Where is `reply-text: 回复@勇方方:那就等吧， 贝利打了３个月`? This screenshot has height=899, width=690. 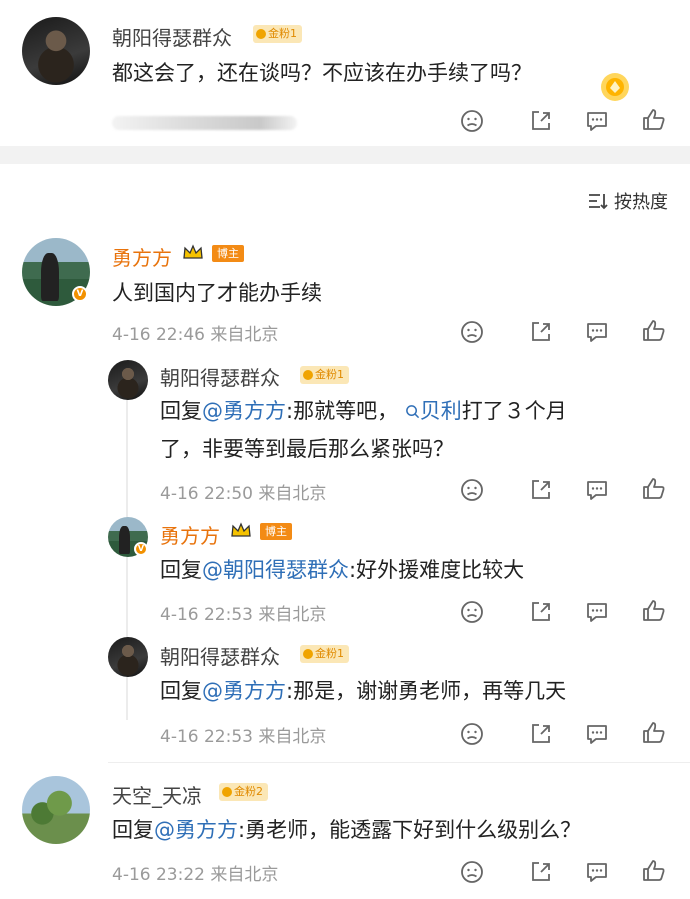 reply-text: 回复@勇方方:那就等吧， 贝利打了３个月 is located at coordinates (363, 411).